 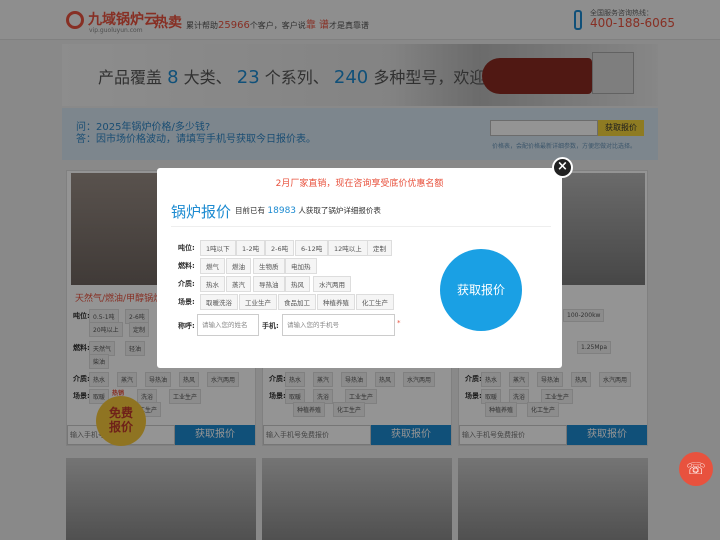 I want to click on option-fuel: 电加热, so click(x=301, y=266).